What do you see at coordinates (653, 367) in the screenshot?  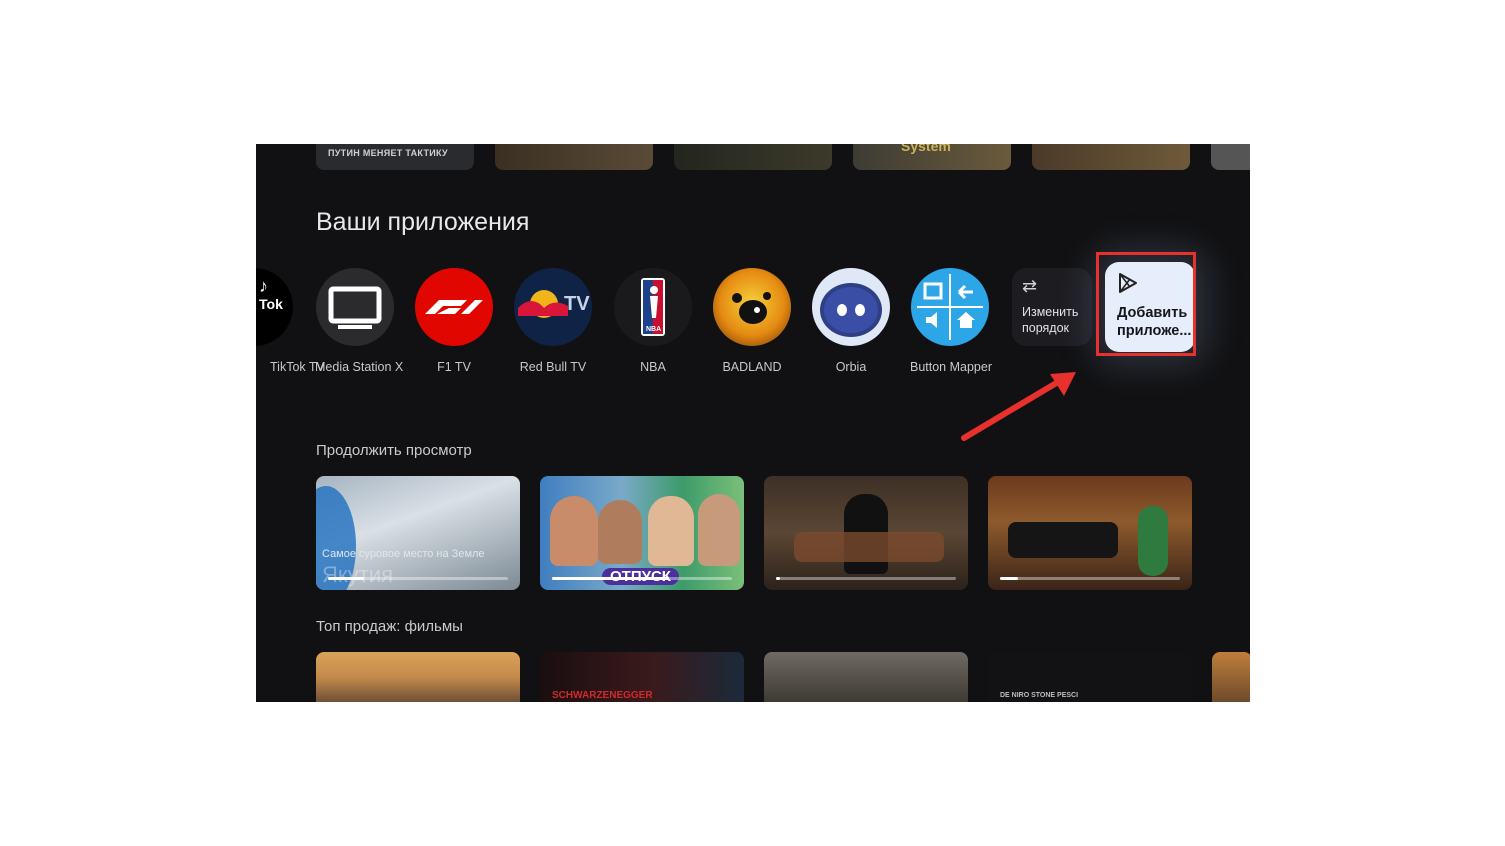 I see `app-label: NBA` at bounding box center [653, 367].